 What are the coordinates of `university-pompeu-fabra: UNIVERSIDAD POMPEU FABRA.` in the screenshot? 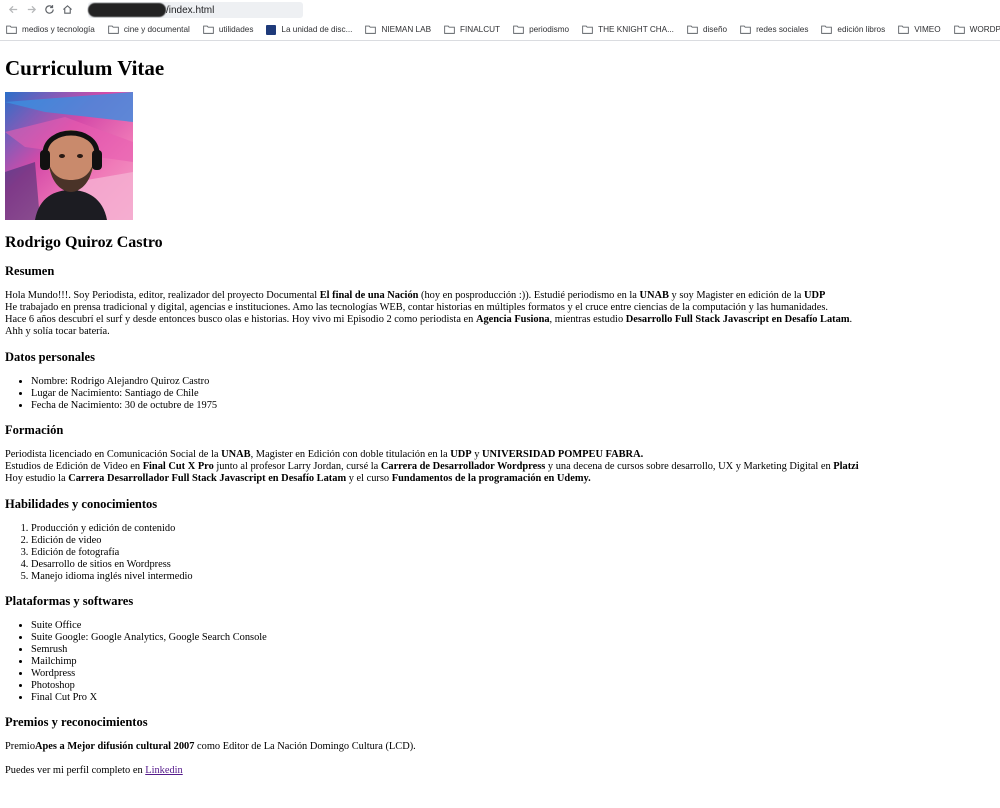 It's located at (563, 454).